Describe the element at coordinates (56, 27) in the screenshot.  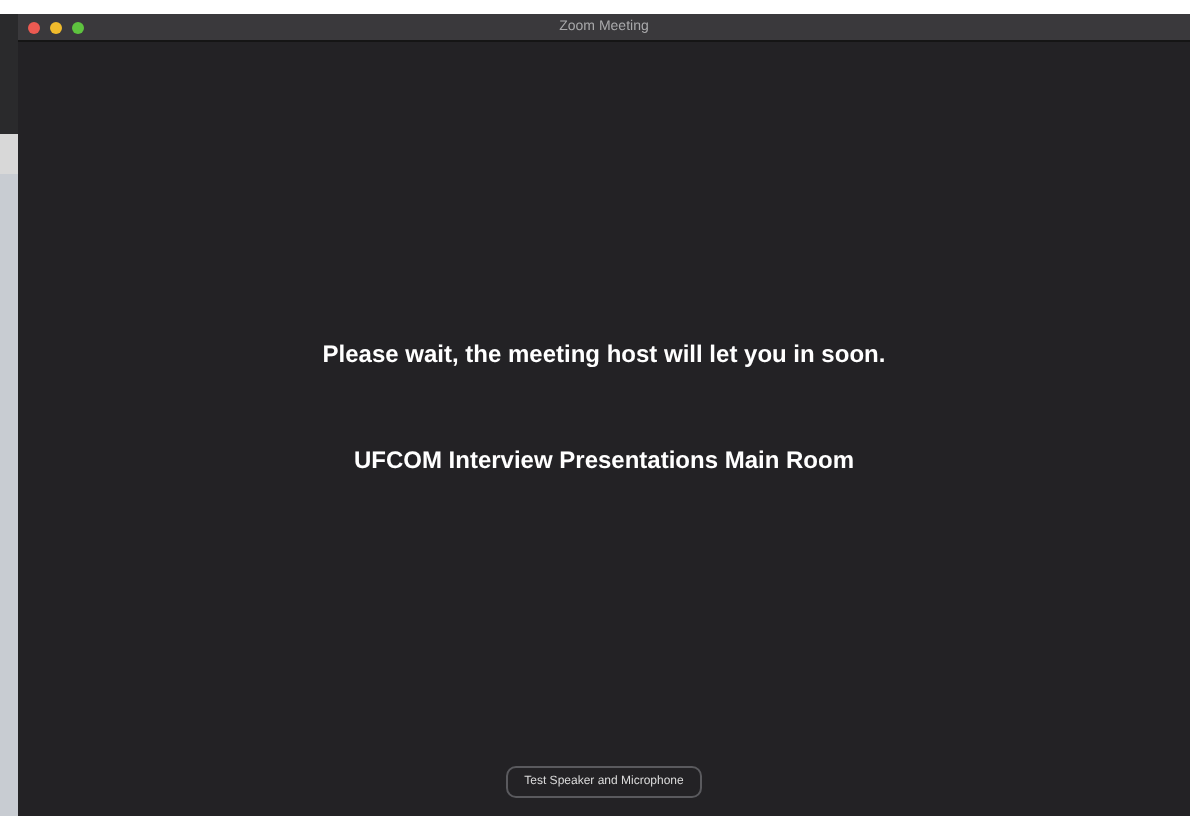
I see `minimize-icon` at that location.